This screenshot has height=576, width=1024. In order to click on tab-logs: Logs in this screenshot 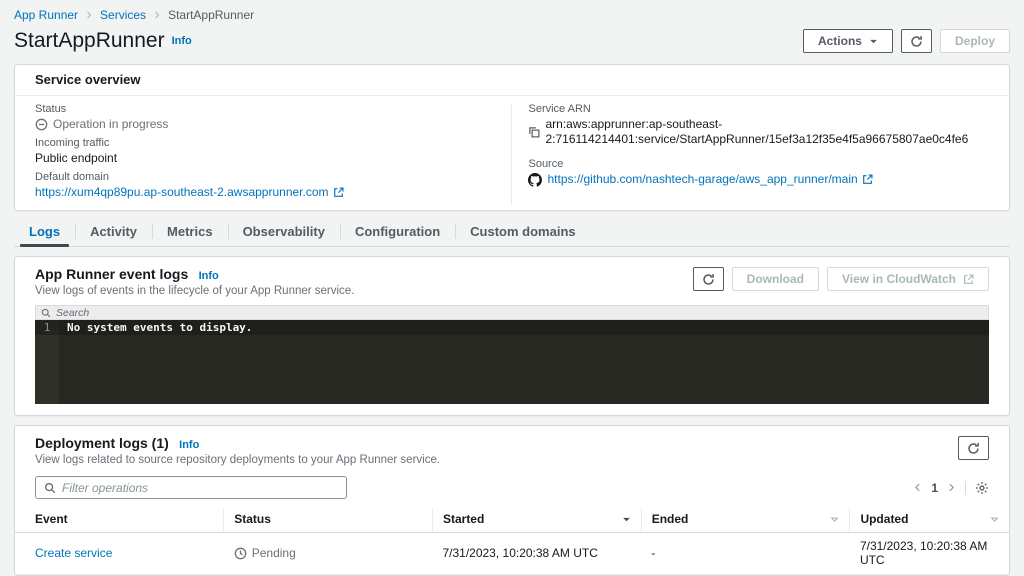, I will do `click(44, 233)`.